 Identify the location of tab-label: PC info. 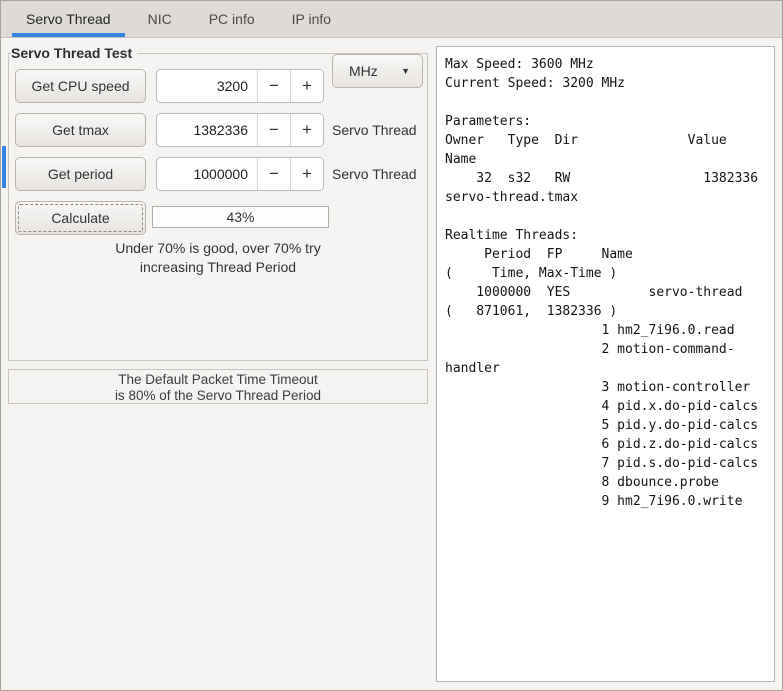
(231, 19).